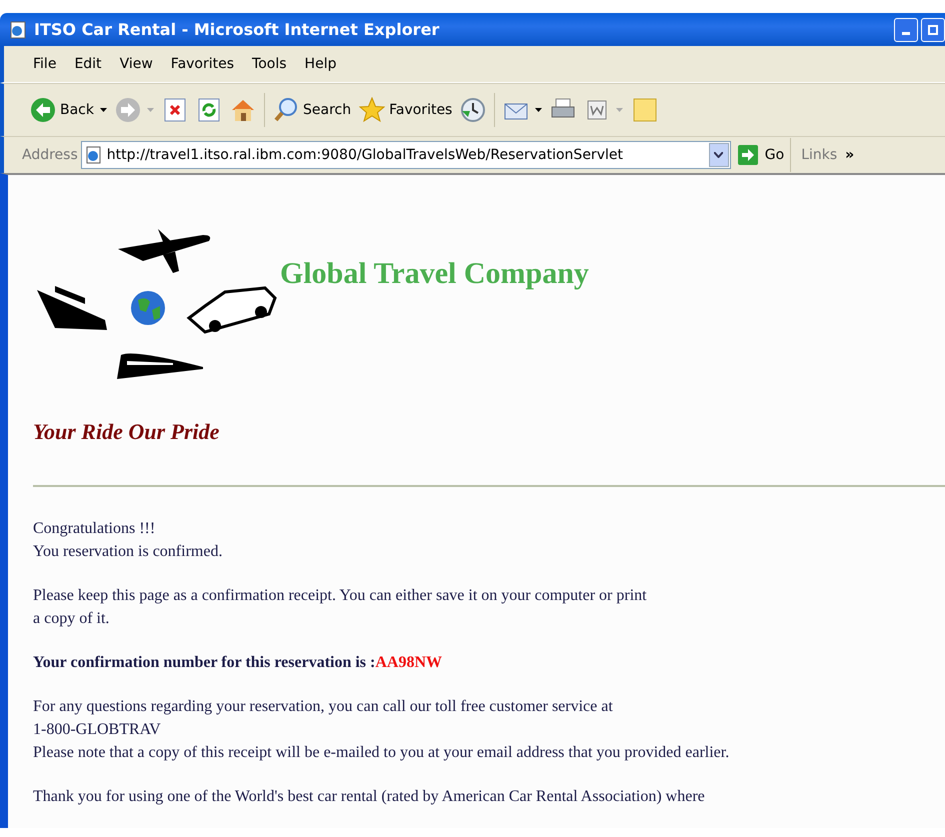 The width and height of the screenshot is (945, 837). I want to click on body-text: 1-800-GLOBTRAV, so click(97, 730).